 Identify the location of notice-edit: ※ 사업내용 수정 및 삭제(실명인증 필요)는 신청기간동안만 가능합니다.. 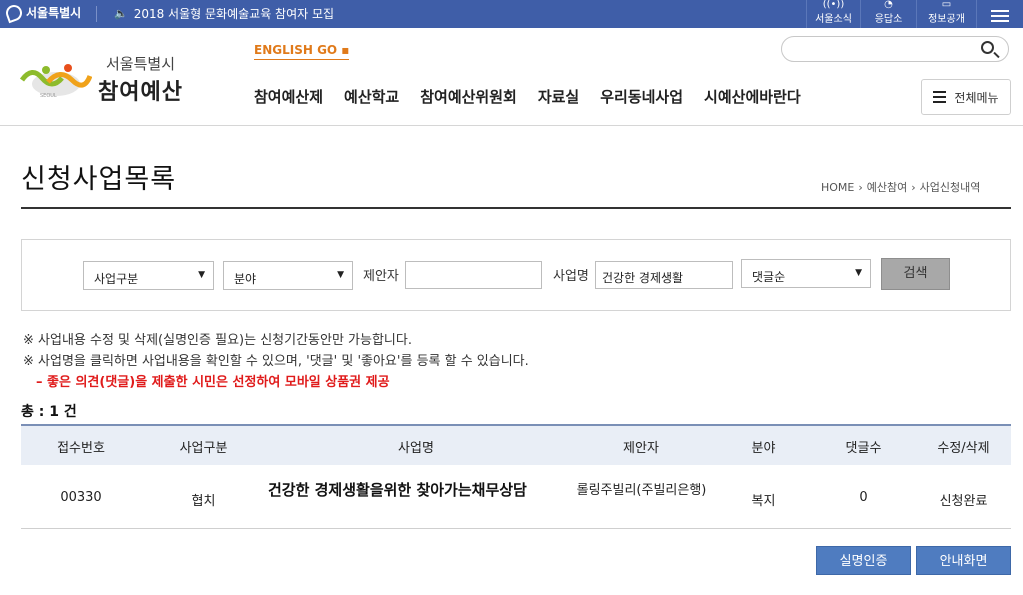
(217, 340).